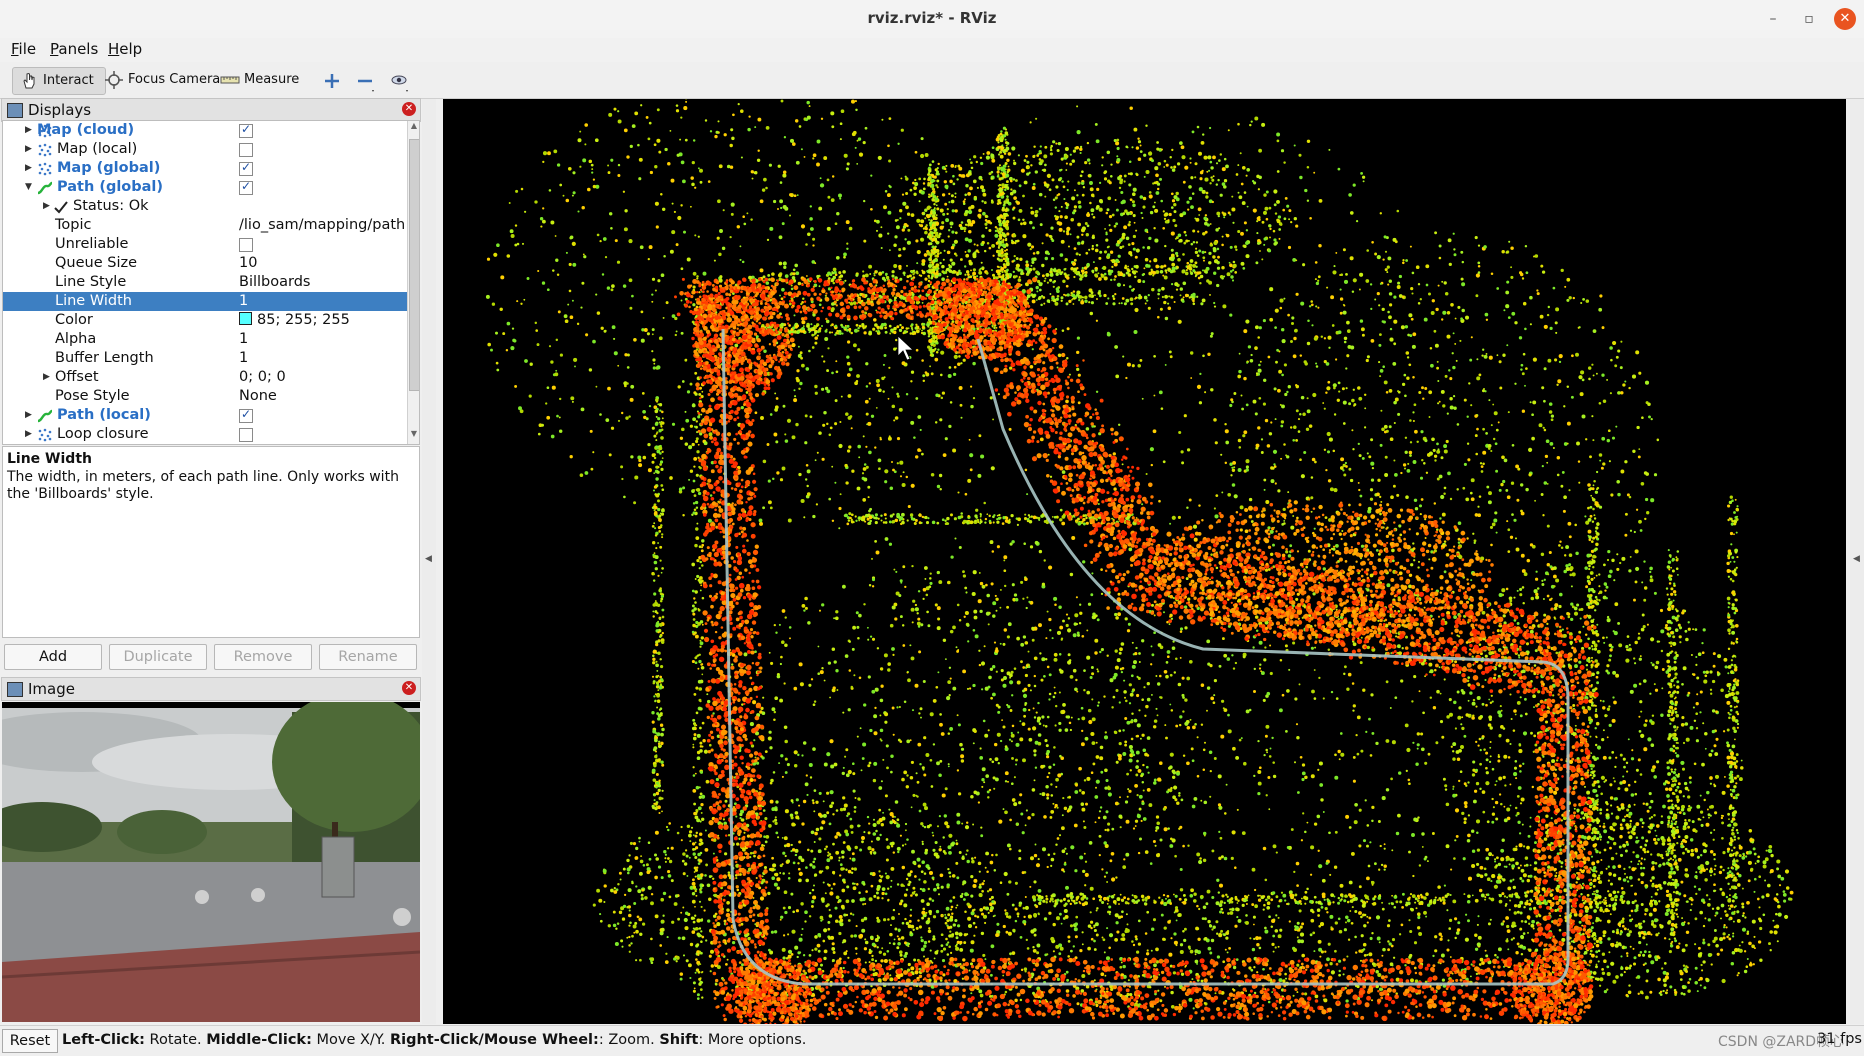 This screenshot has height=1056, width=1864. Describe the element at coordinates (262, 377) in the screenshot. I see `tree-row-value: 0; 0; 0` at that location.